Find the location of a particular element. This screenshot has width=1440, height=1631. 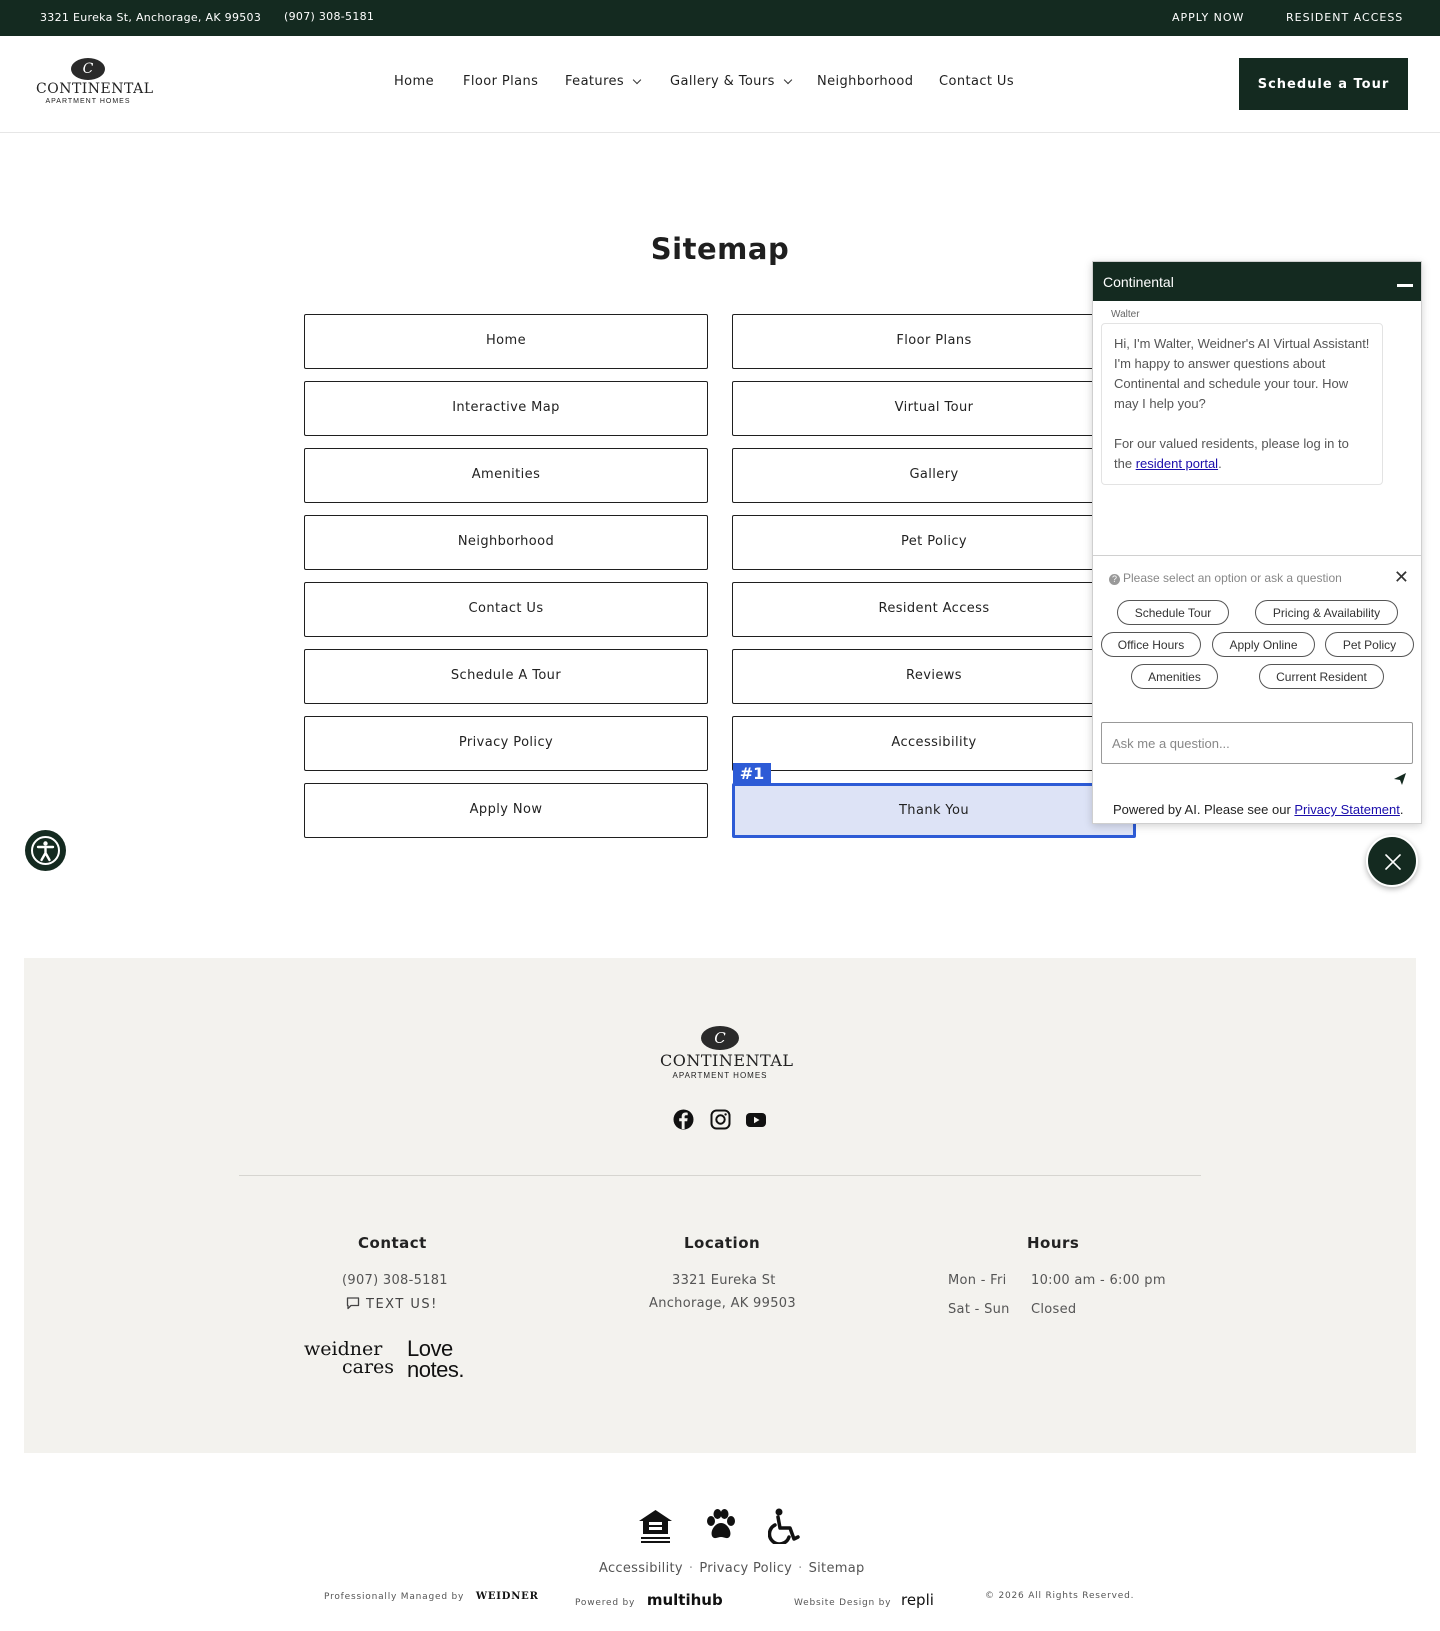

weidner-cares-line-2: cares is located at coordinates (368, 1367).